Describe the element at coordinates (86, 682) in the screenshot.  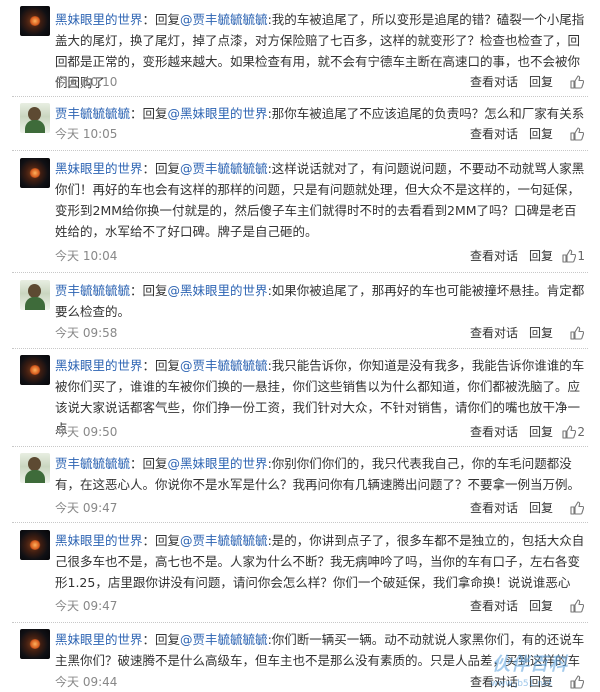
I see `timestamp: 今天 09:44` at that location.